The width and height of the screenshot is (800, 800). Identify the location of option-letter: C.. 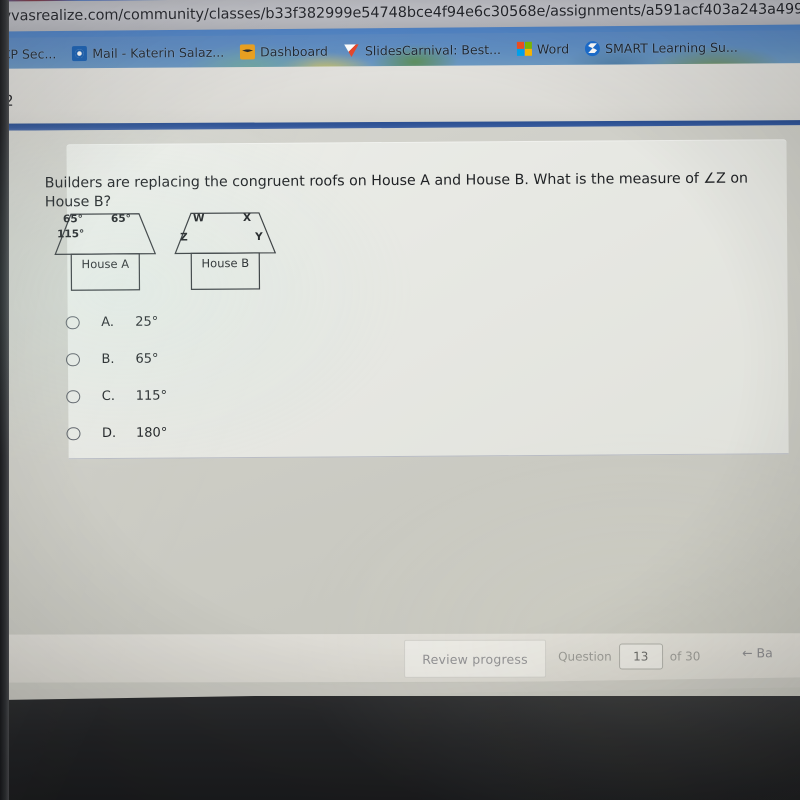
(108, 396).